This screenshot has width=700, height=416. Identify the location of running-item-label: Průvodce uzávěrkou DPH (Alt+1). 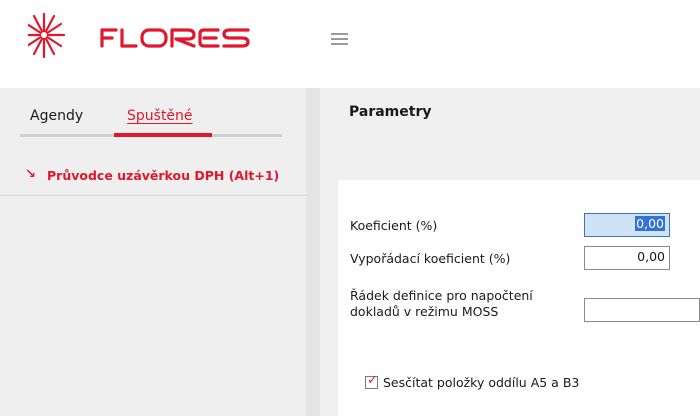
(163, 175).